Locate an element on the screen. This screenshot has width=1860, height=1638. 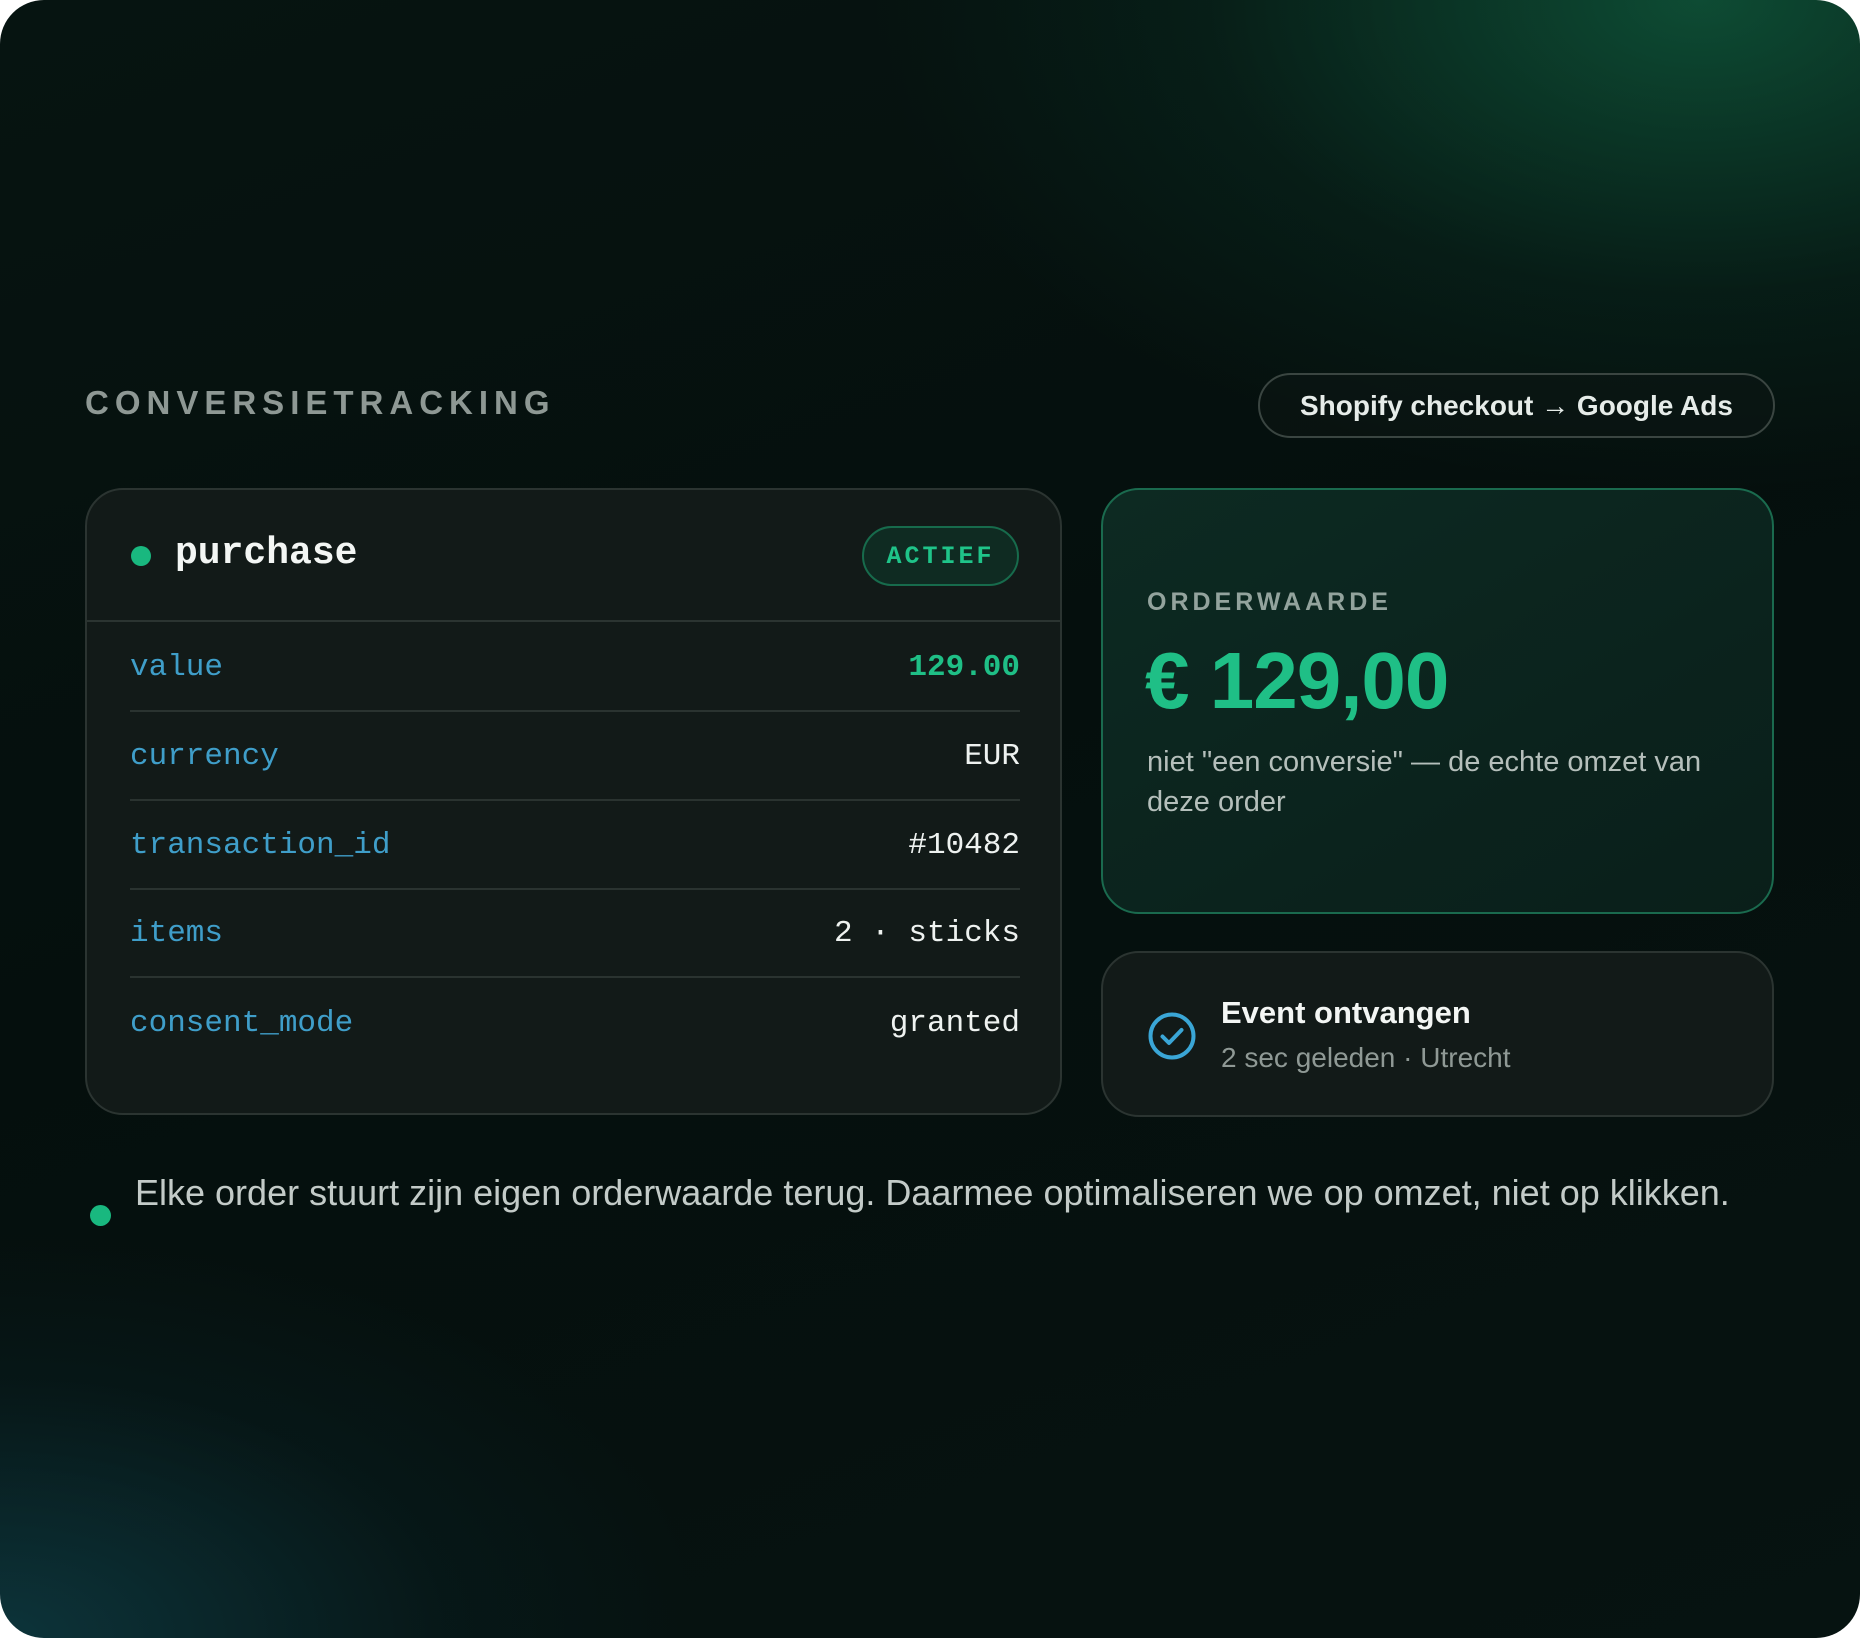
param-value: 2 · sticks is located at coordinates (926, 933).